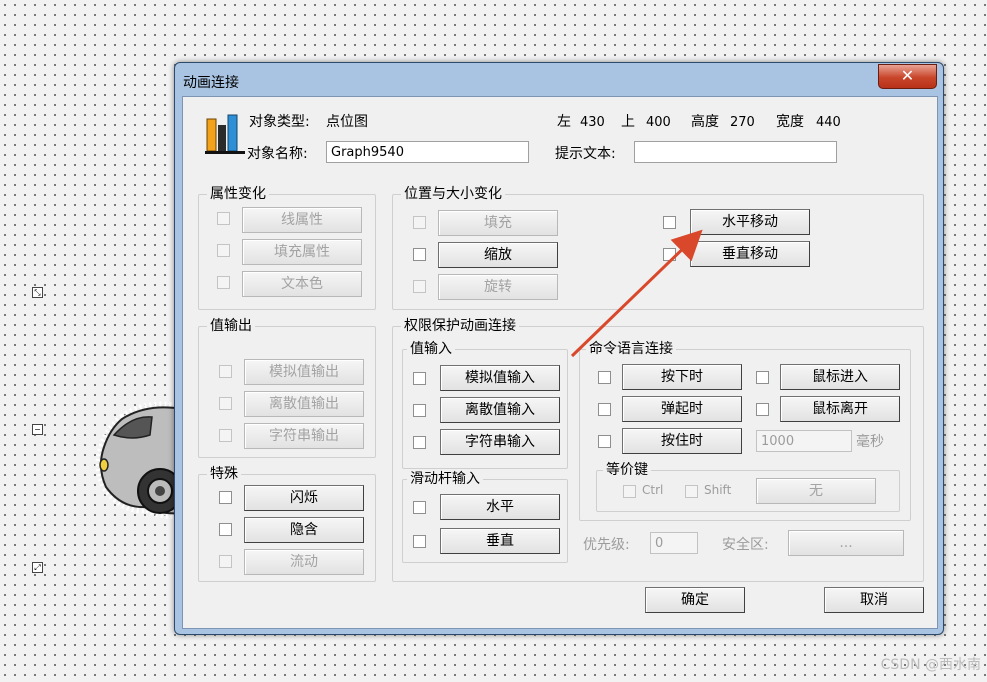  What do you see at coordinates (302, 284) in the screenshot?
I see `text-color-button: 文本色` at bounding box center [302, 284].